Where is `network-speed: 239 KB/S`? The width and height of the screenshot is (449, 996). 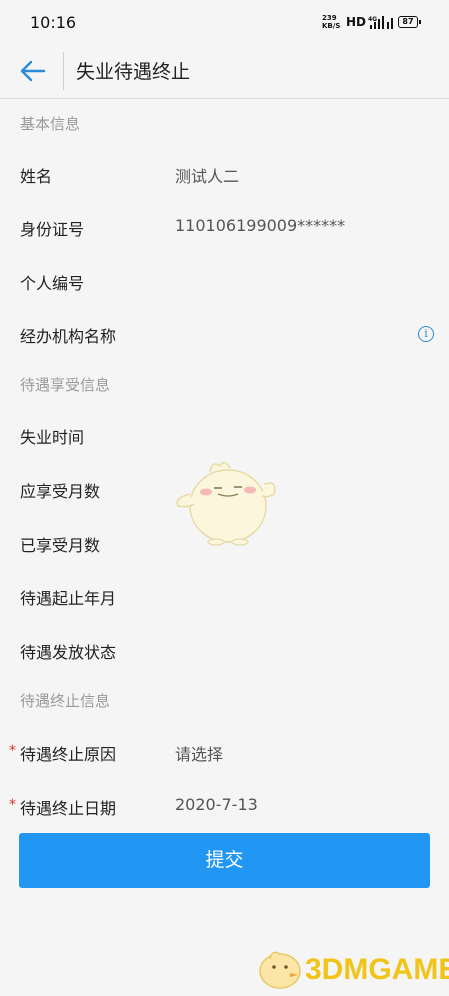
network-speed: 239 KB/S is located at coordinates (331, 22).